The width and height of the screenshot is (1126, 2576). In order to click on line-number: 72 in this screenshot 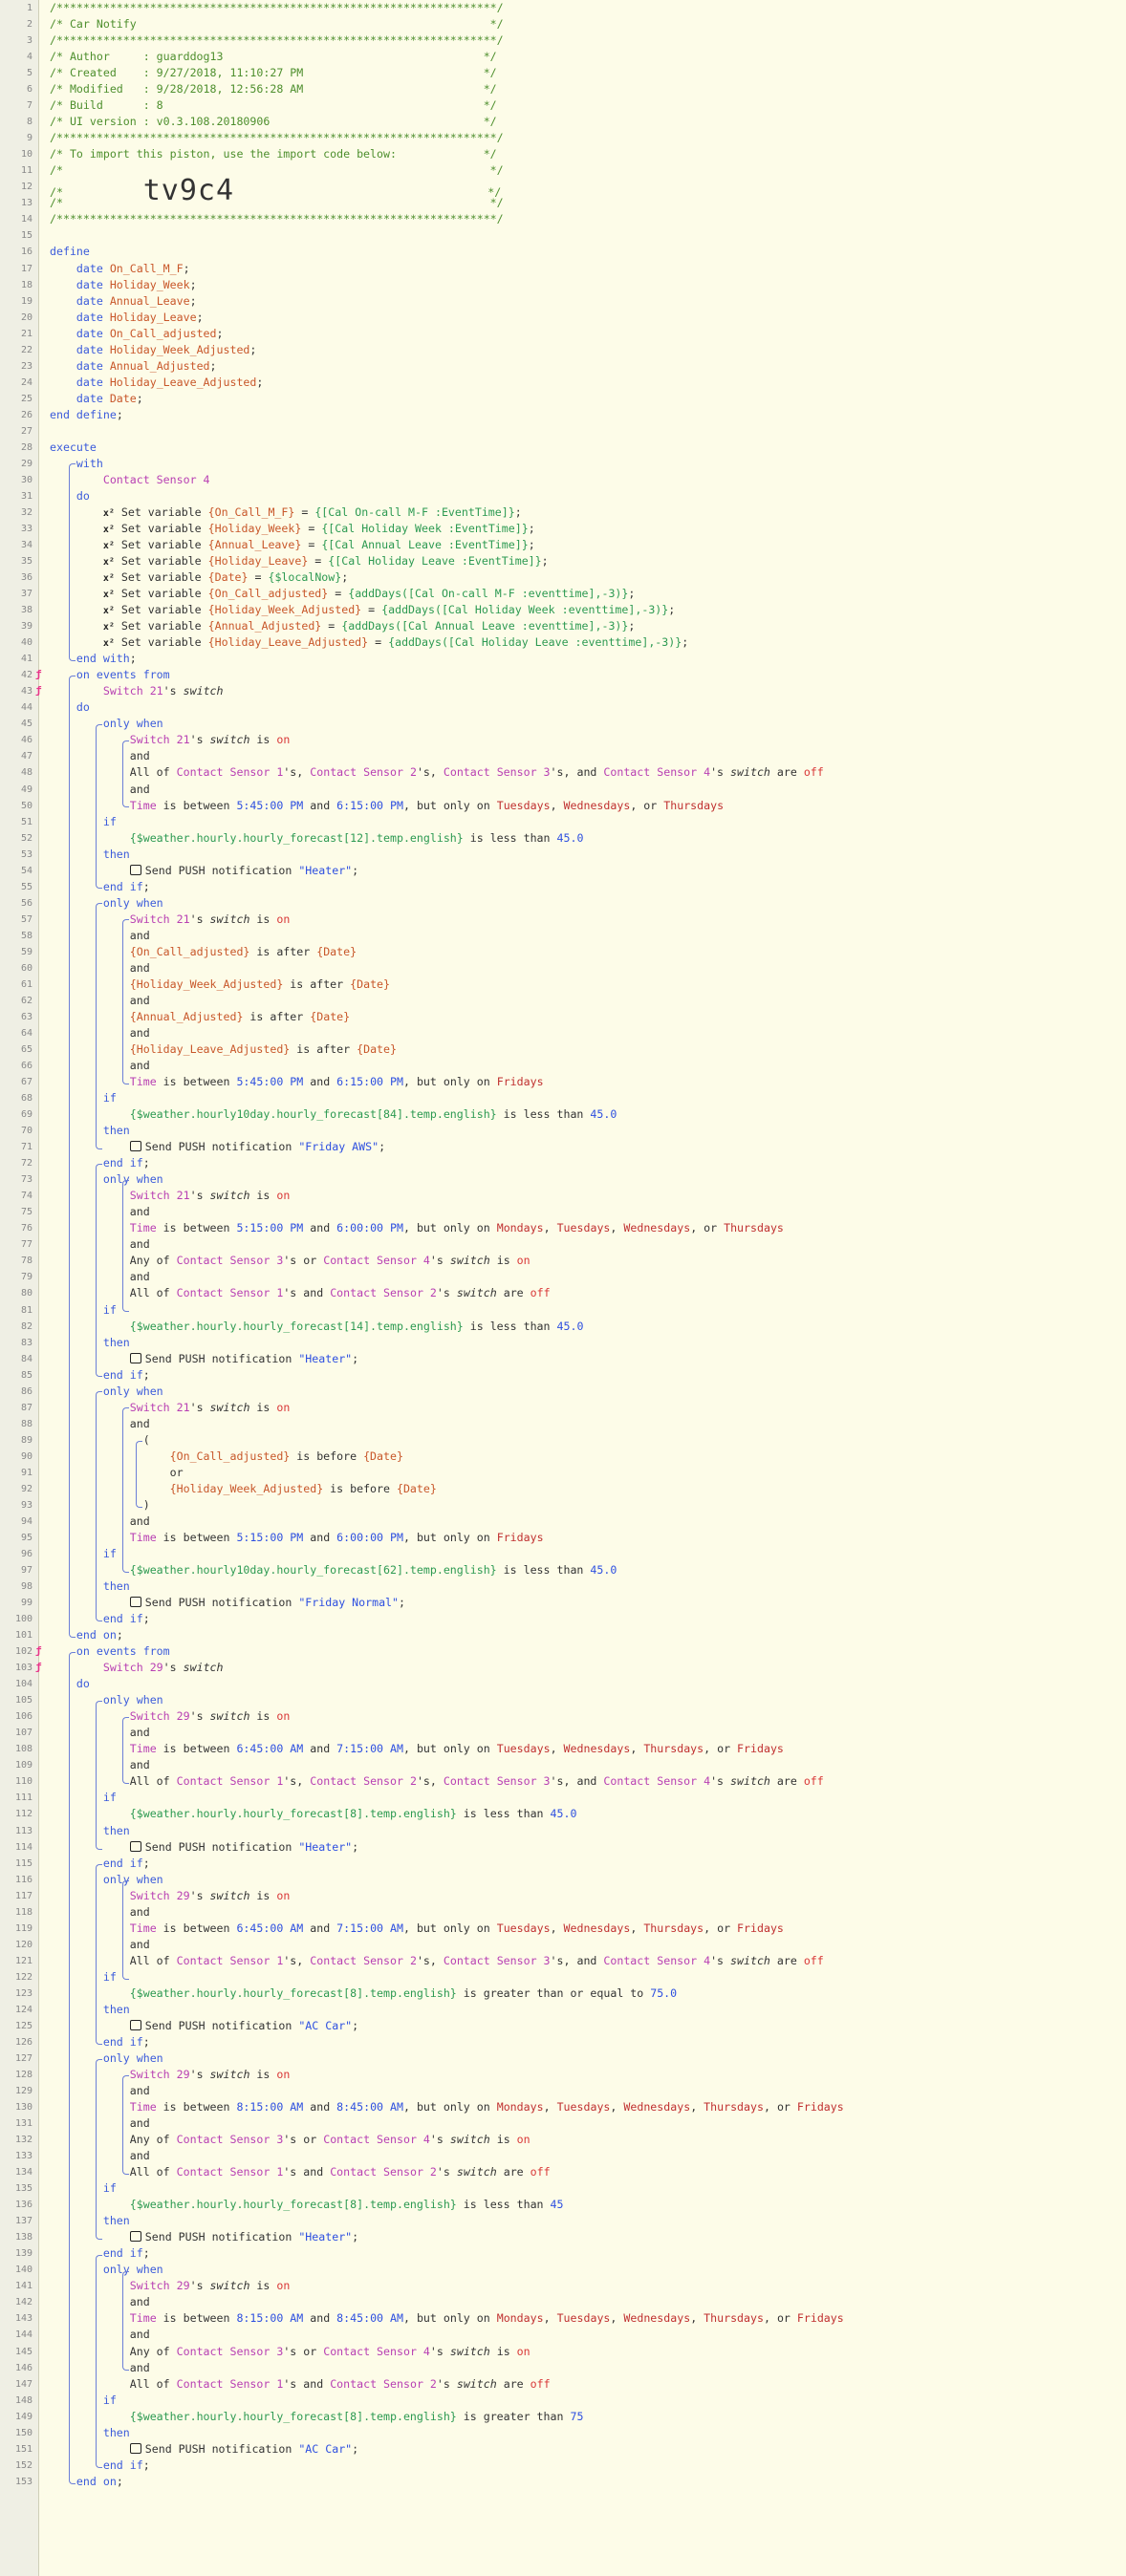, I will do `click(26, 1164)`.